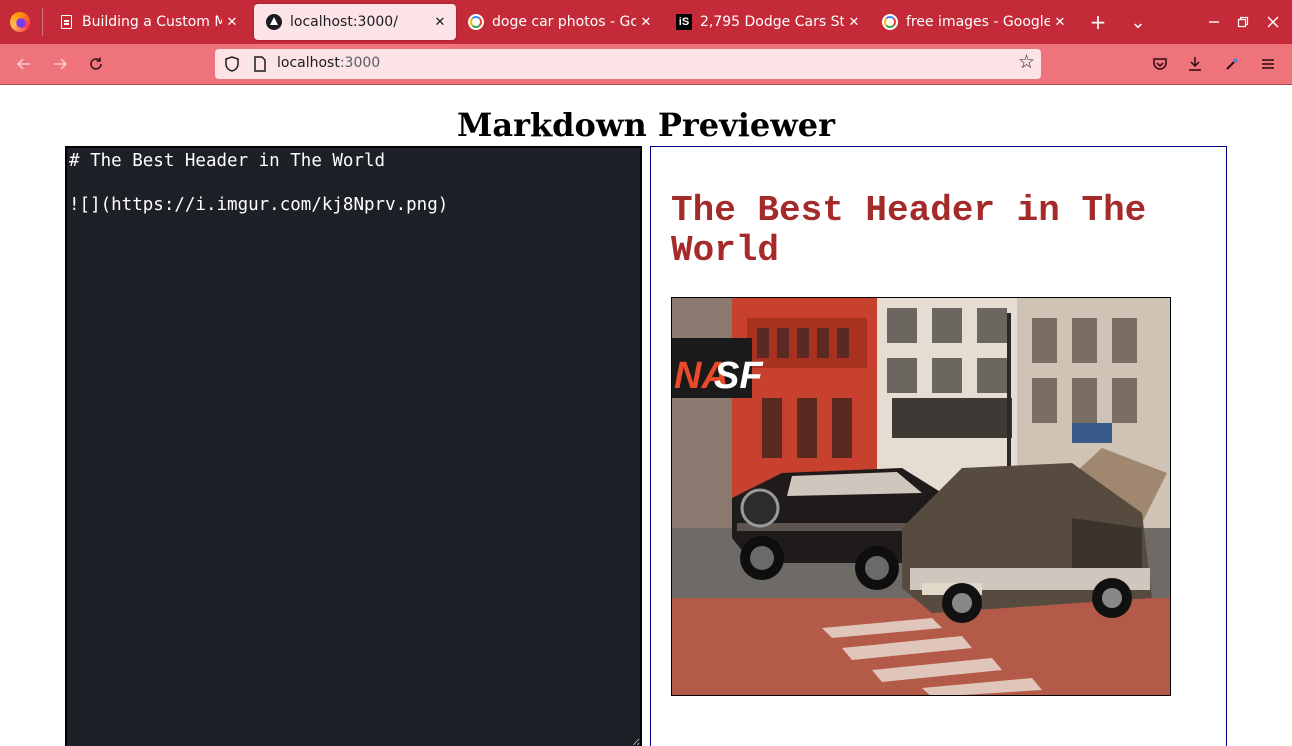  I want to click on url-text: localhost:3000, so click(328, 63).